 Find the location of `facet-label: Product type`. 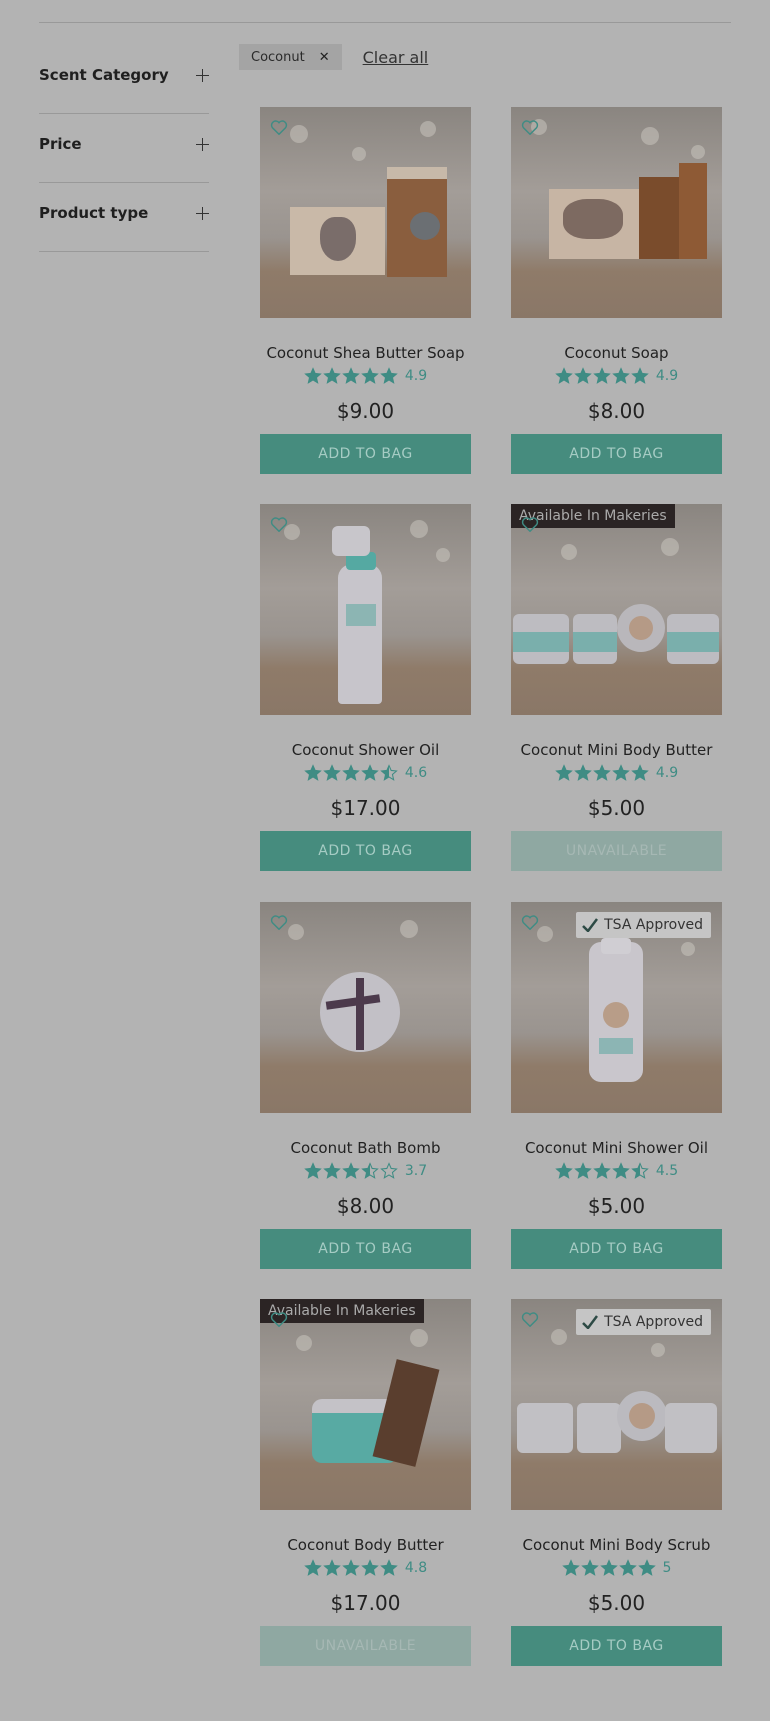

facet-label: Product type is located at coordinates (94, 213).